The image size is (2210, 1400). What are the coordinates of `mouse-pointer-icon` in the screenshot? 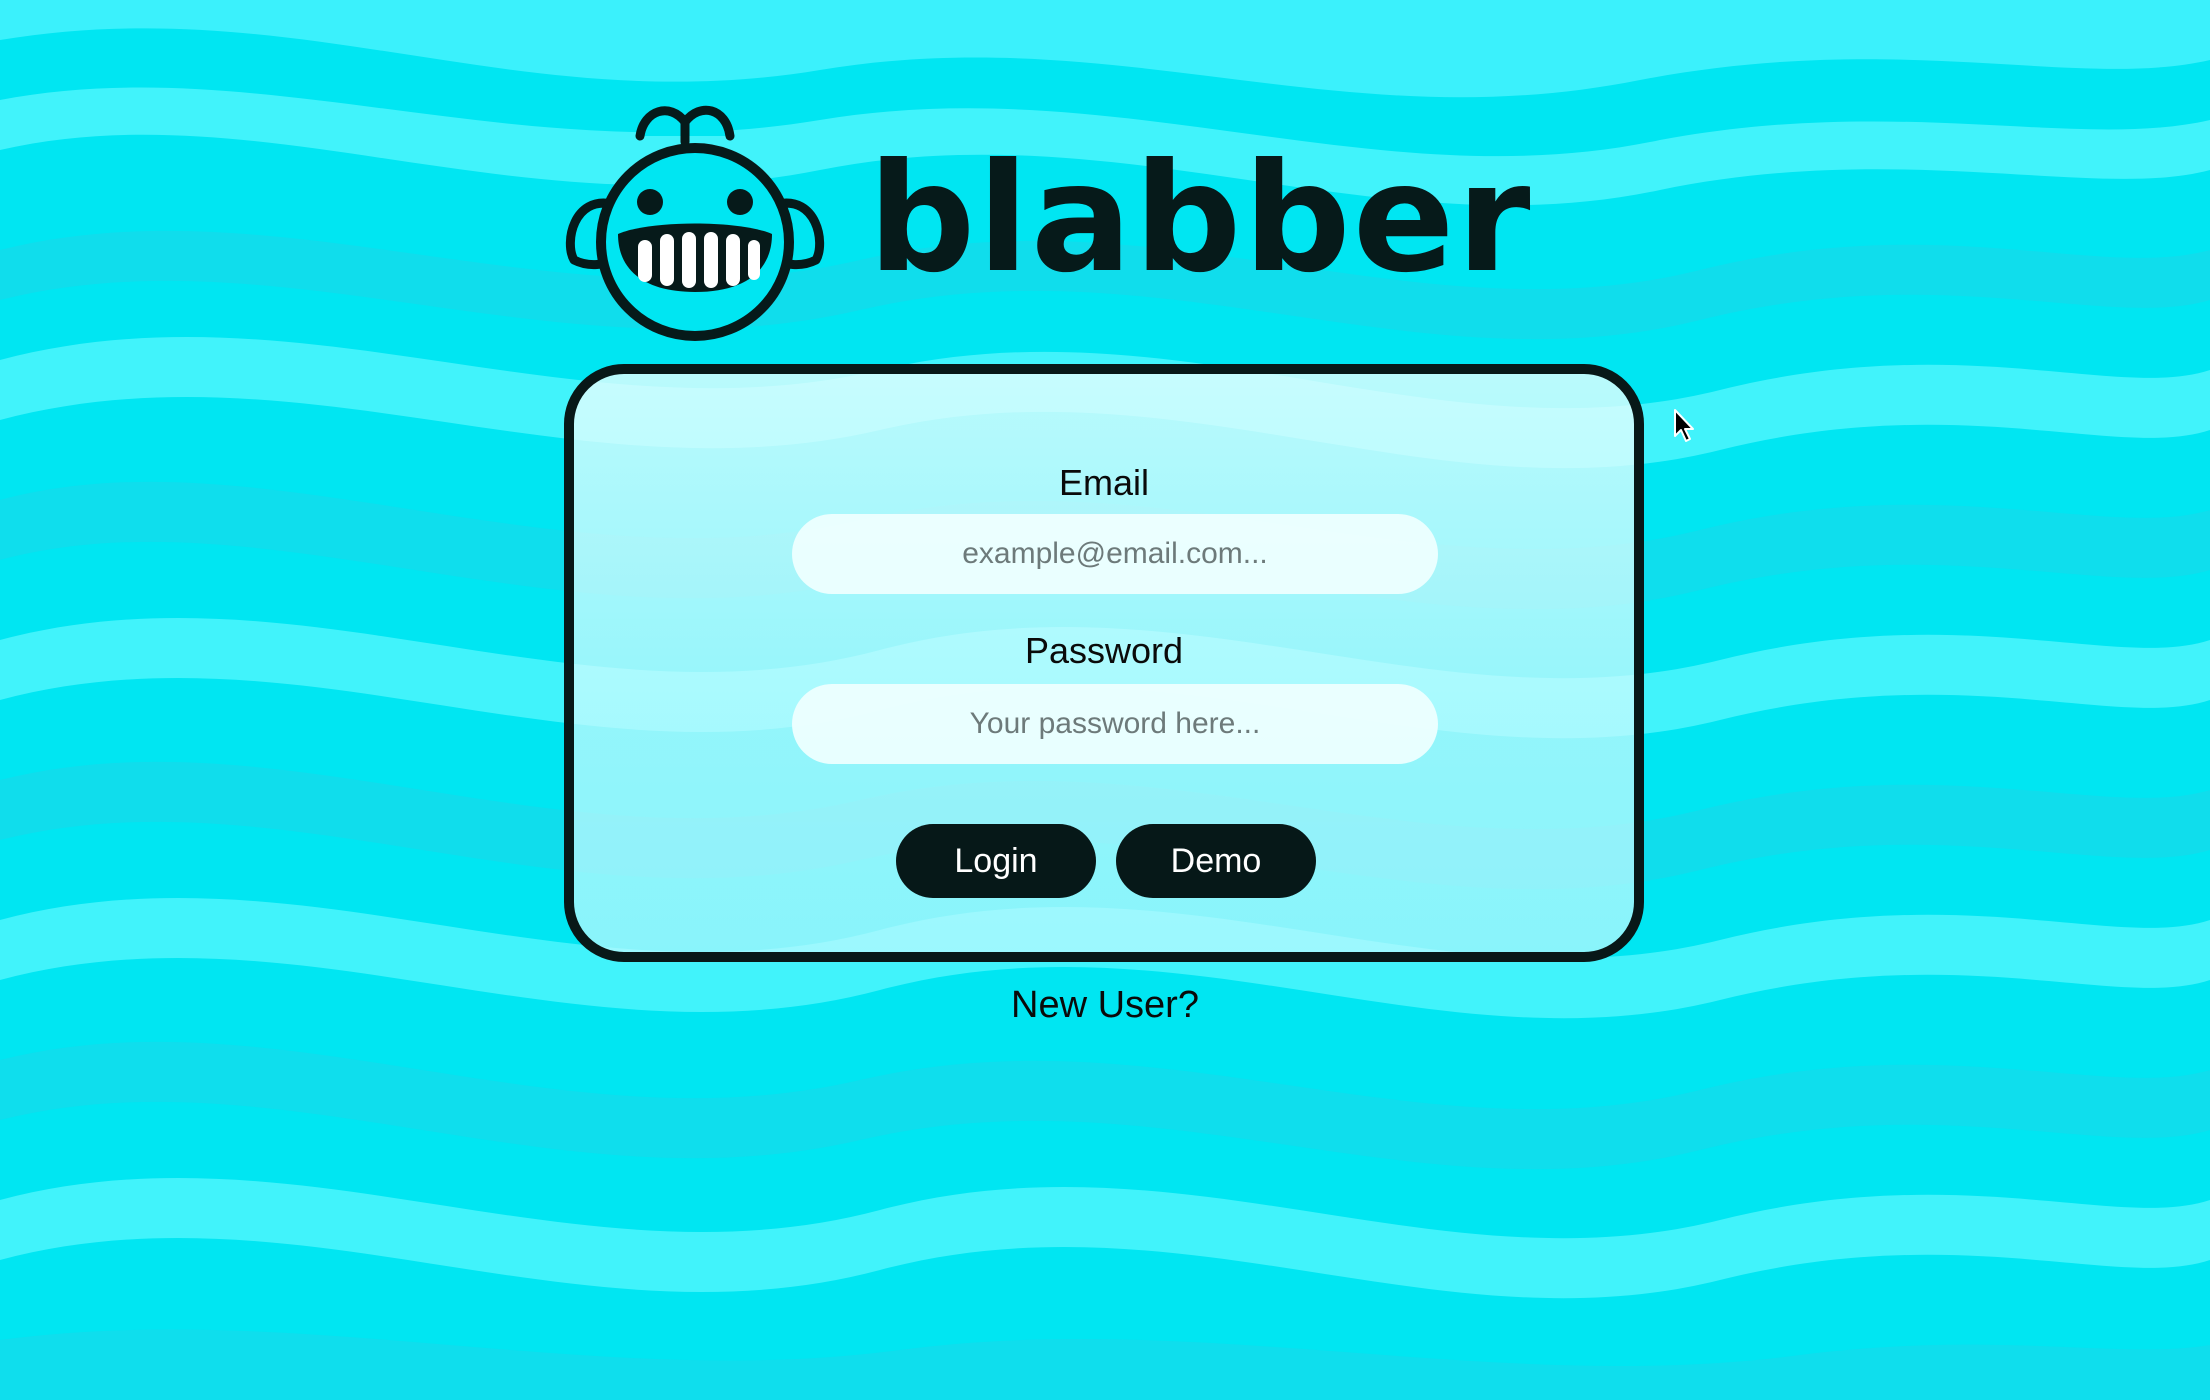 It's located at (1684, 425).